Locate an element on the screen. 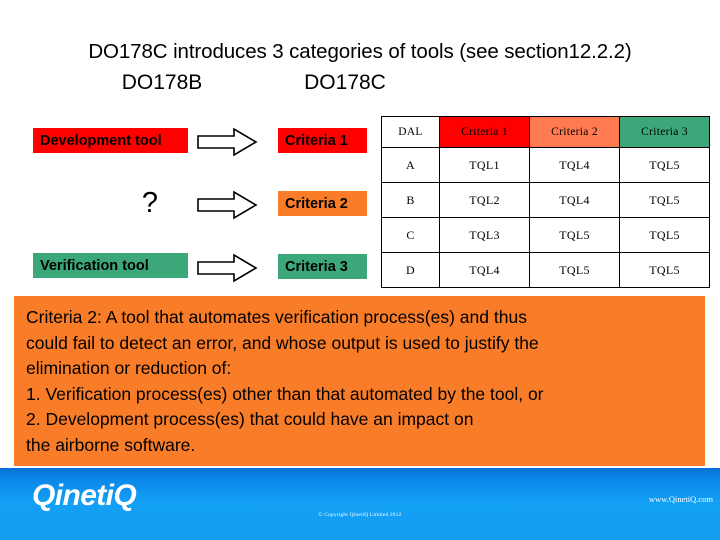 This screenshot has width=720, height=540. criteria-3-box: Criteria 3 is located at coordinates (322, 266).